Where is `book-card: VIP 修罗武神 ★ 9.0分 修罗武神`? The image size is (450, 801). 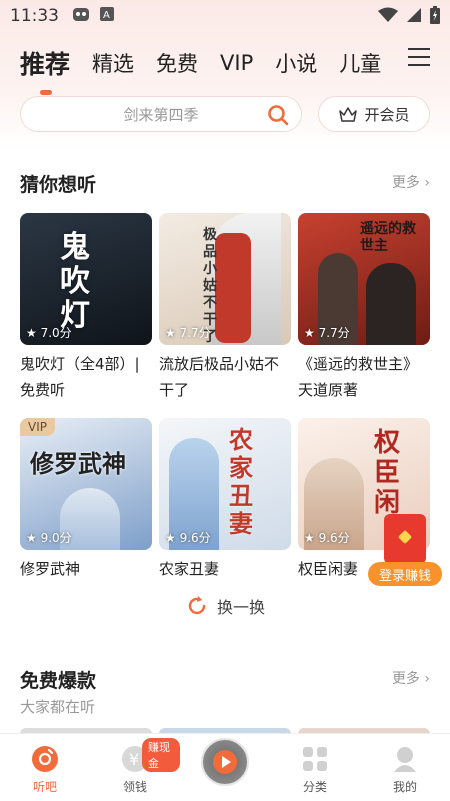 book-card: VIP 修罗武神 ★ 9.0分 修罗武神 is located at coordinates (86, 500).